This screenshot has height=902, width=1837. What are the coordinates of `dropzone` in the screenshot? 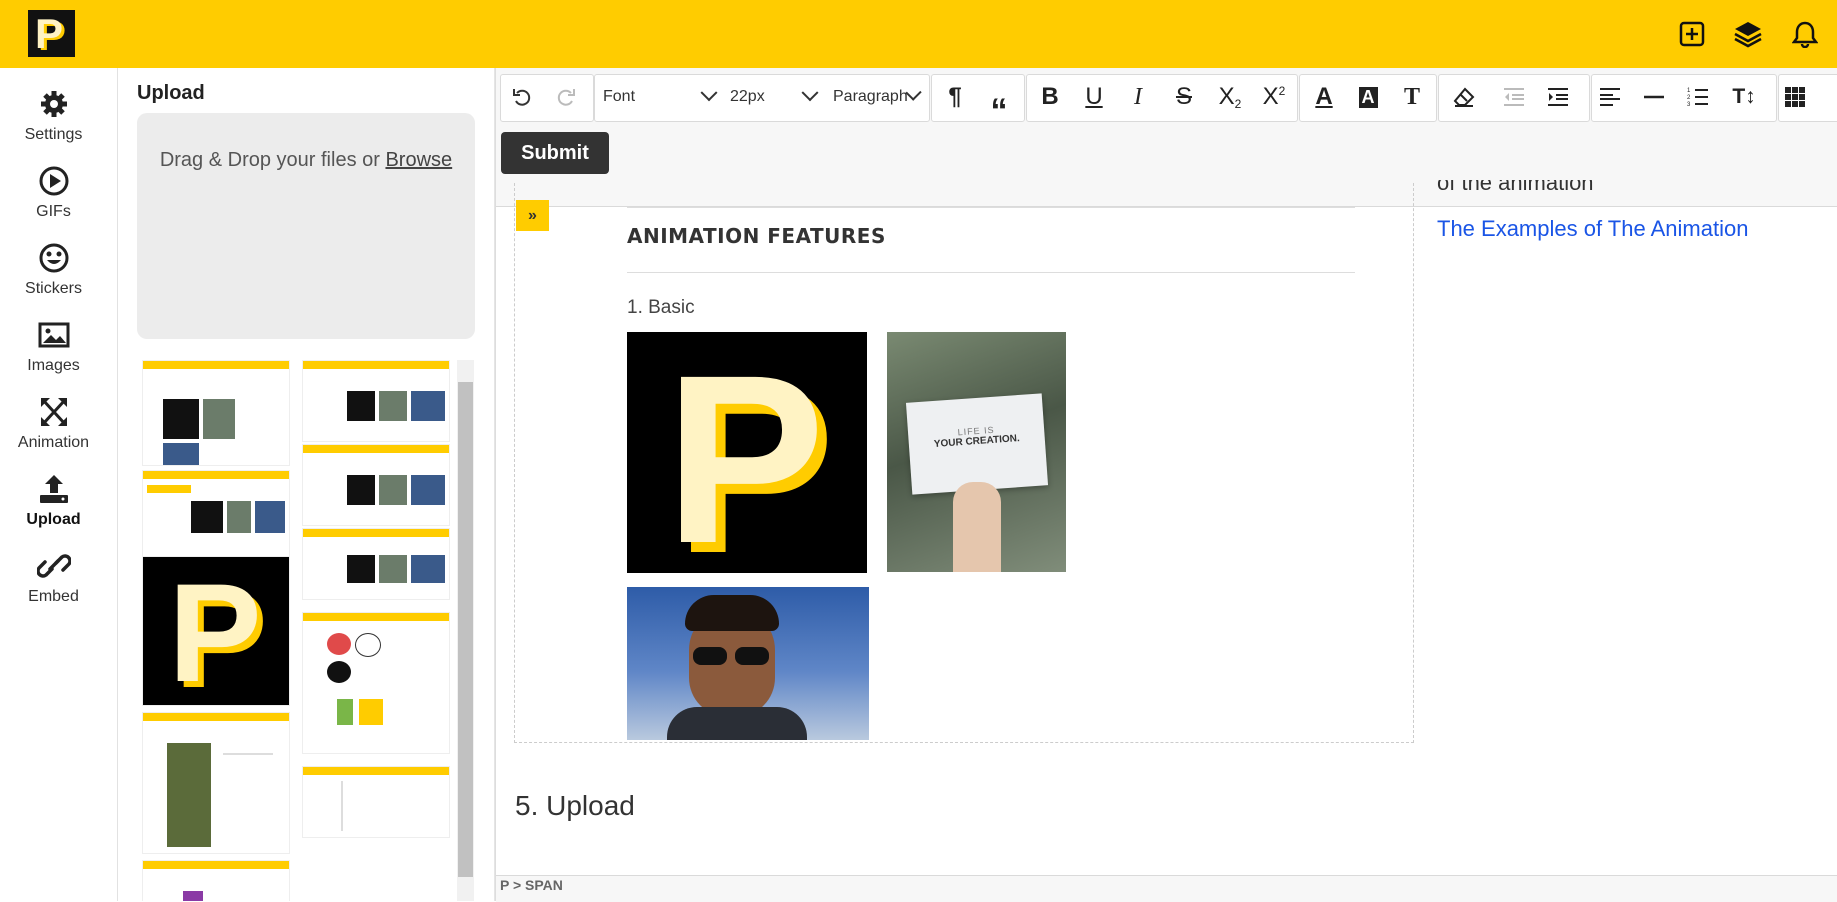 It's located at (306, 226).